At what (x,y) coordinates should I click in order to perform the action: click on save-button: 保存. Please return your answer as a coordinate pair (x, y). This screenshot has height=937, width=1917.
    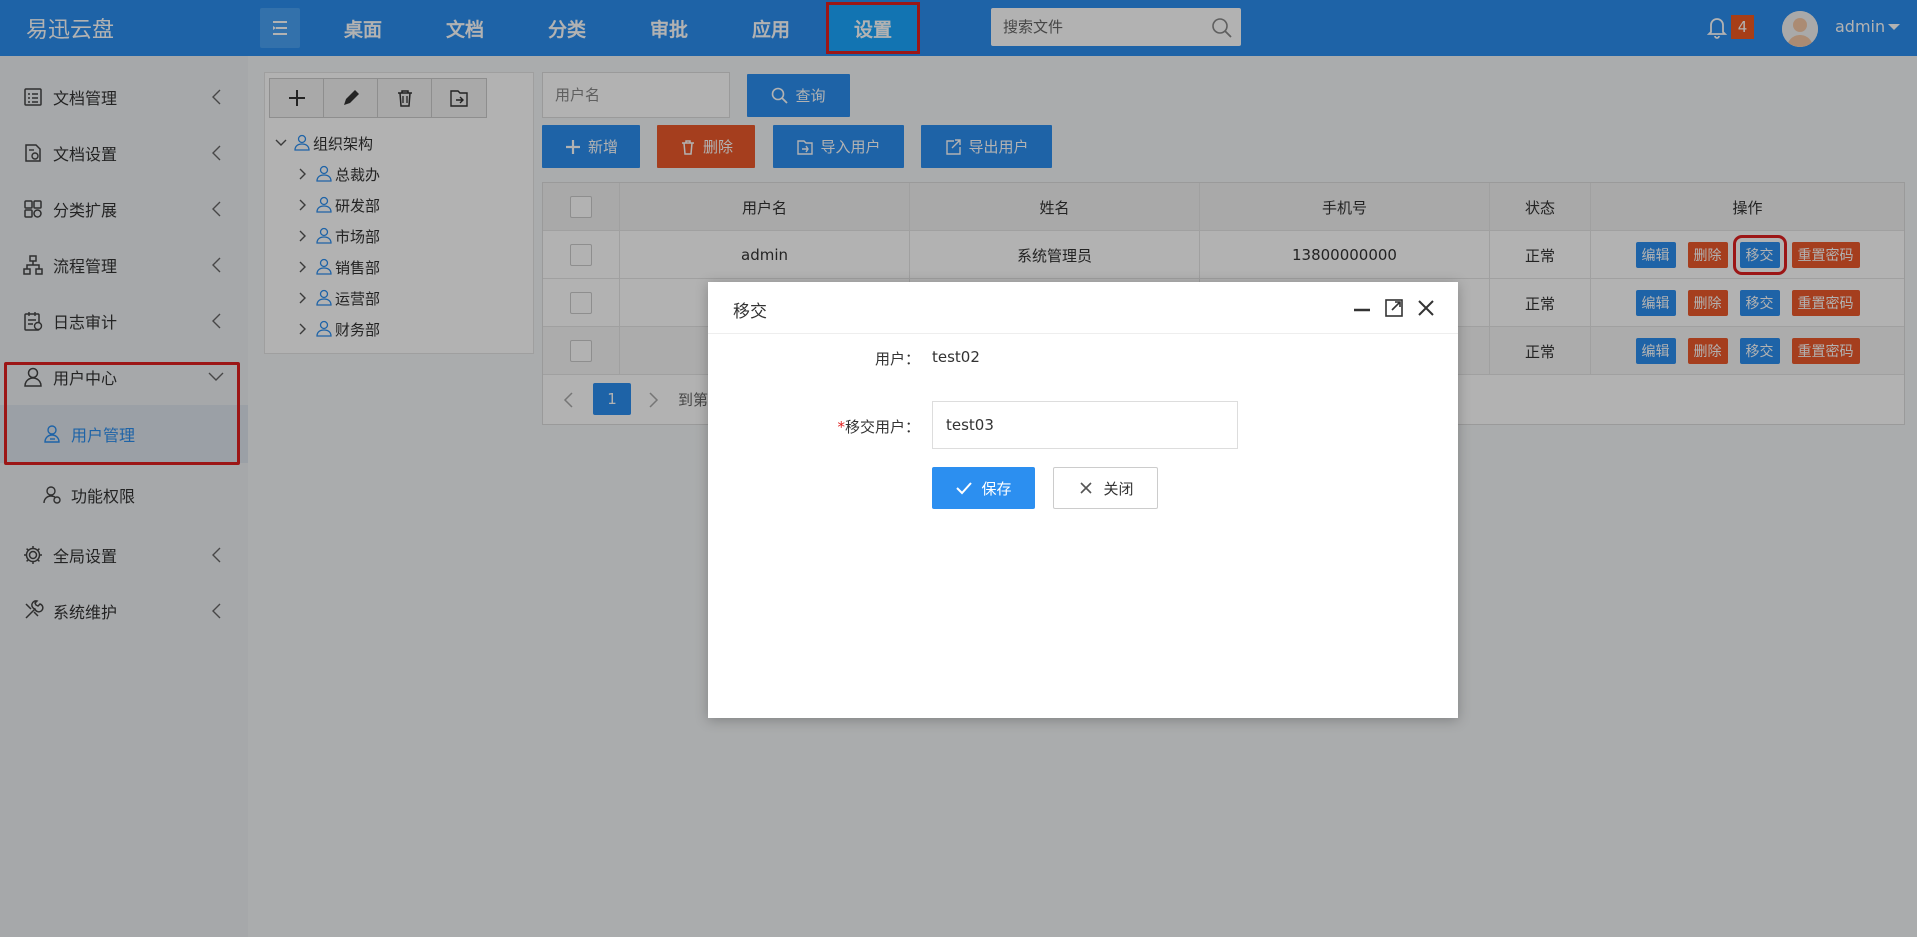
    Looking at the image, I should click on (983, 488).